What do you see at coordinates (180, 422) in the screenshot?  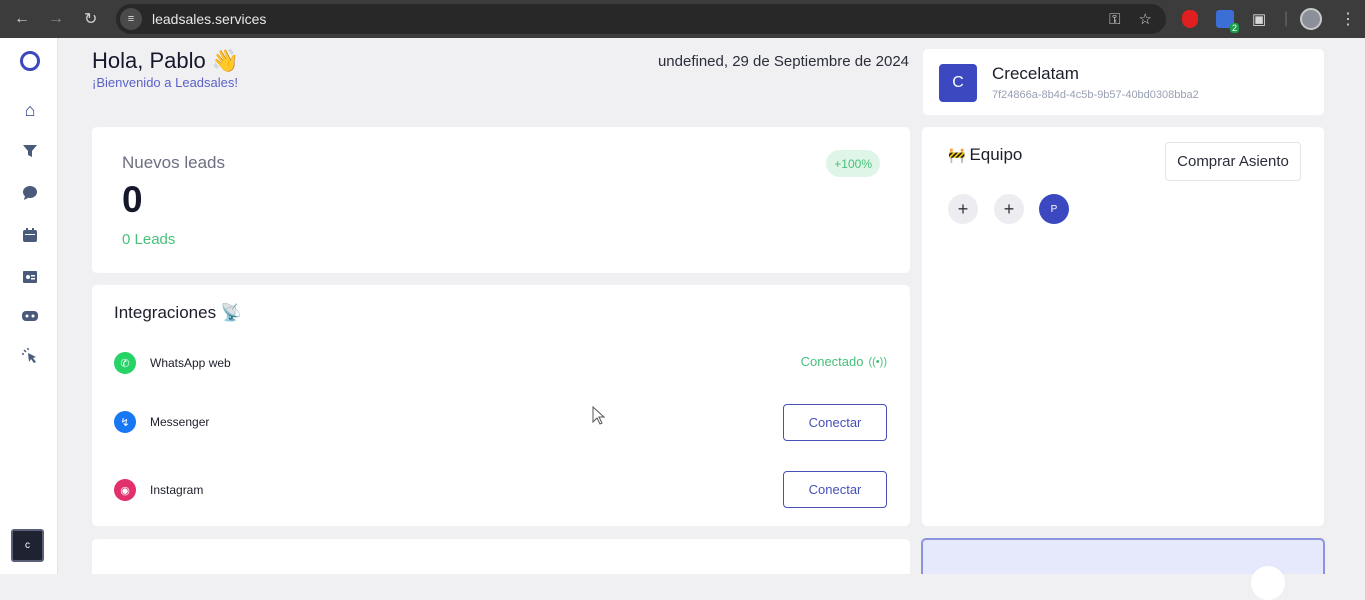 I see `integration-name: Messenger` at bounding box center [180, 422].